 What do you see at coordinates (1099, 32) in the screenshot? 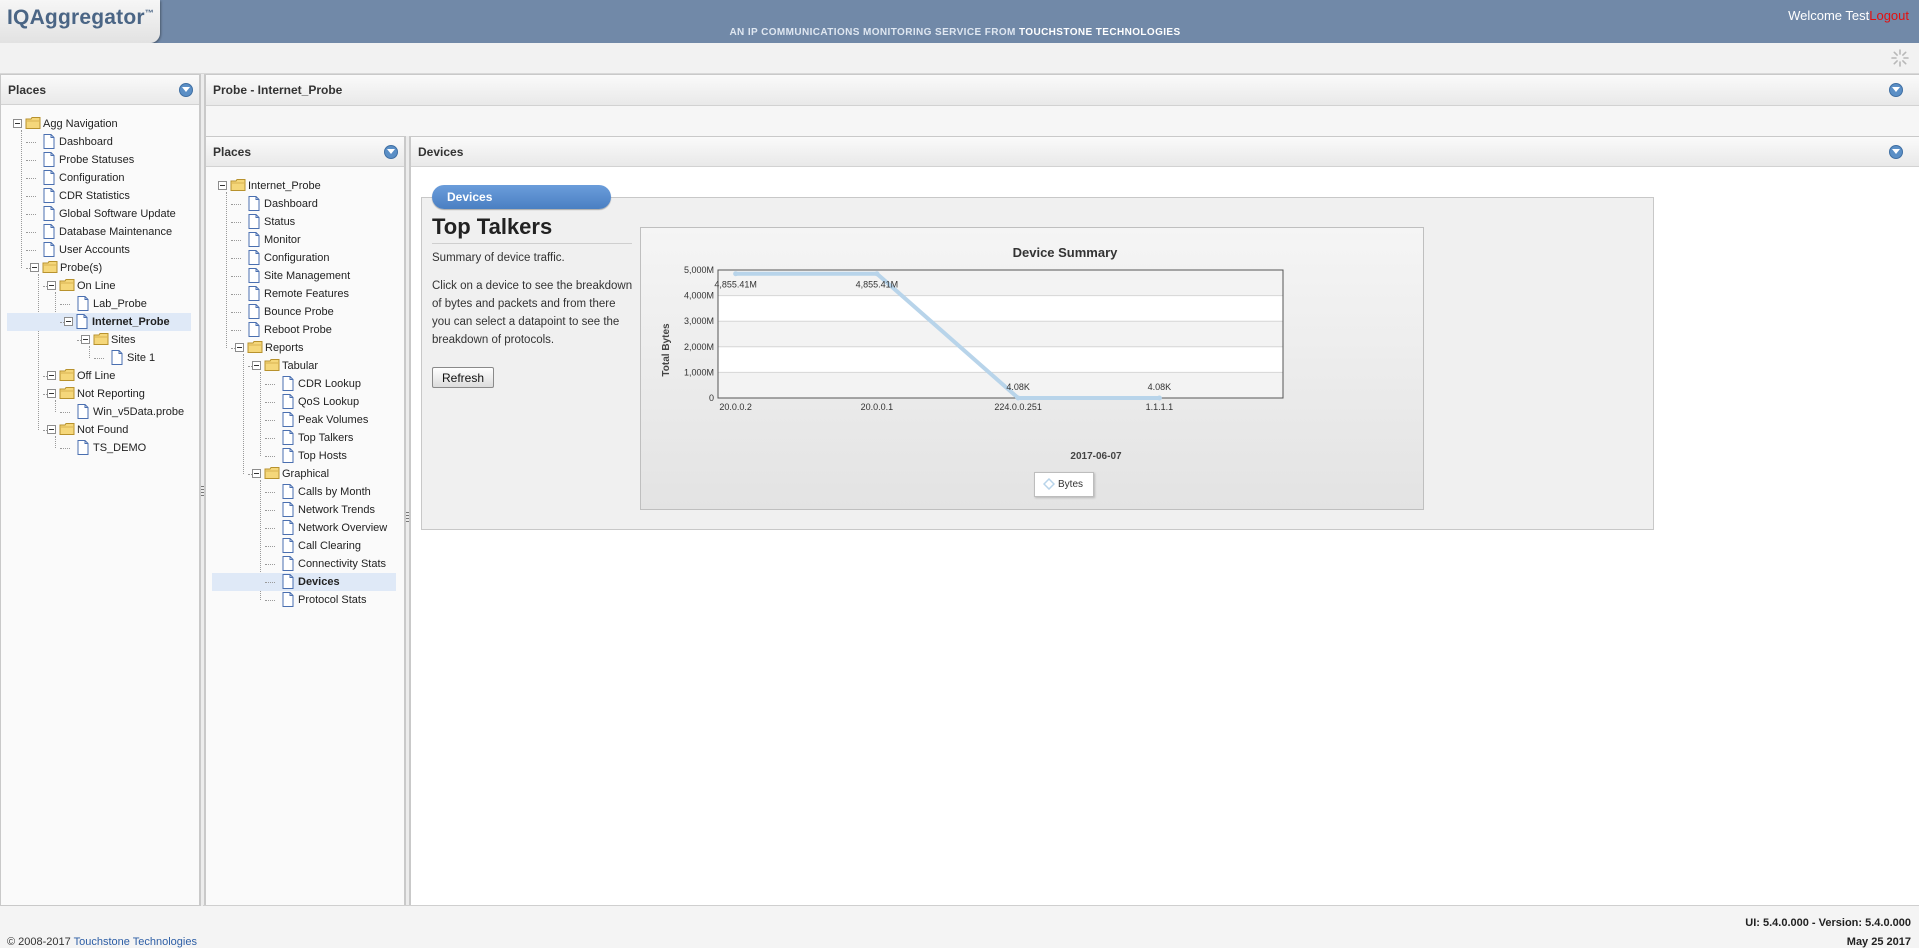
I see `tagline-brand: TOUCHSTONE TECHNOLOGIES` at bounding box center [1099, 32].